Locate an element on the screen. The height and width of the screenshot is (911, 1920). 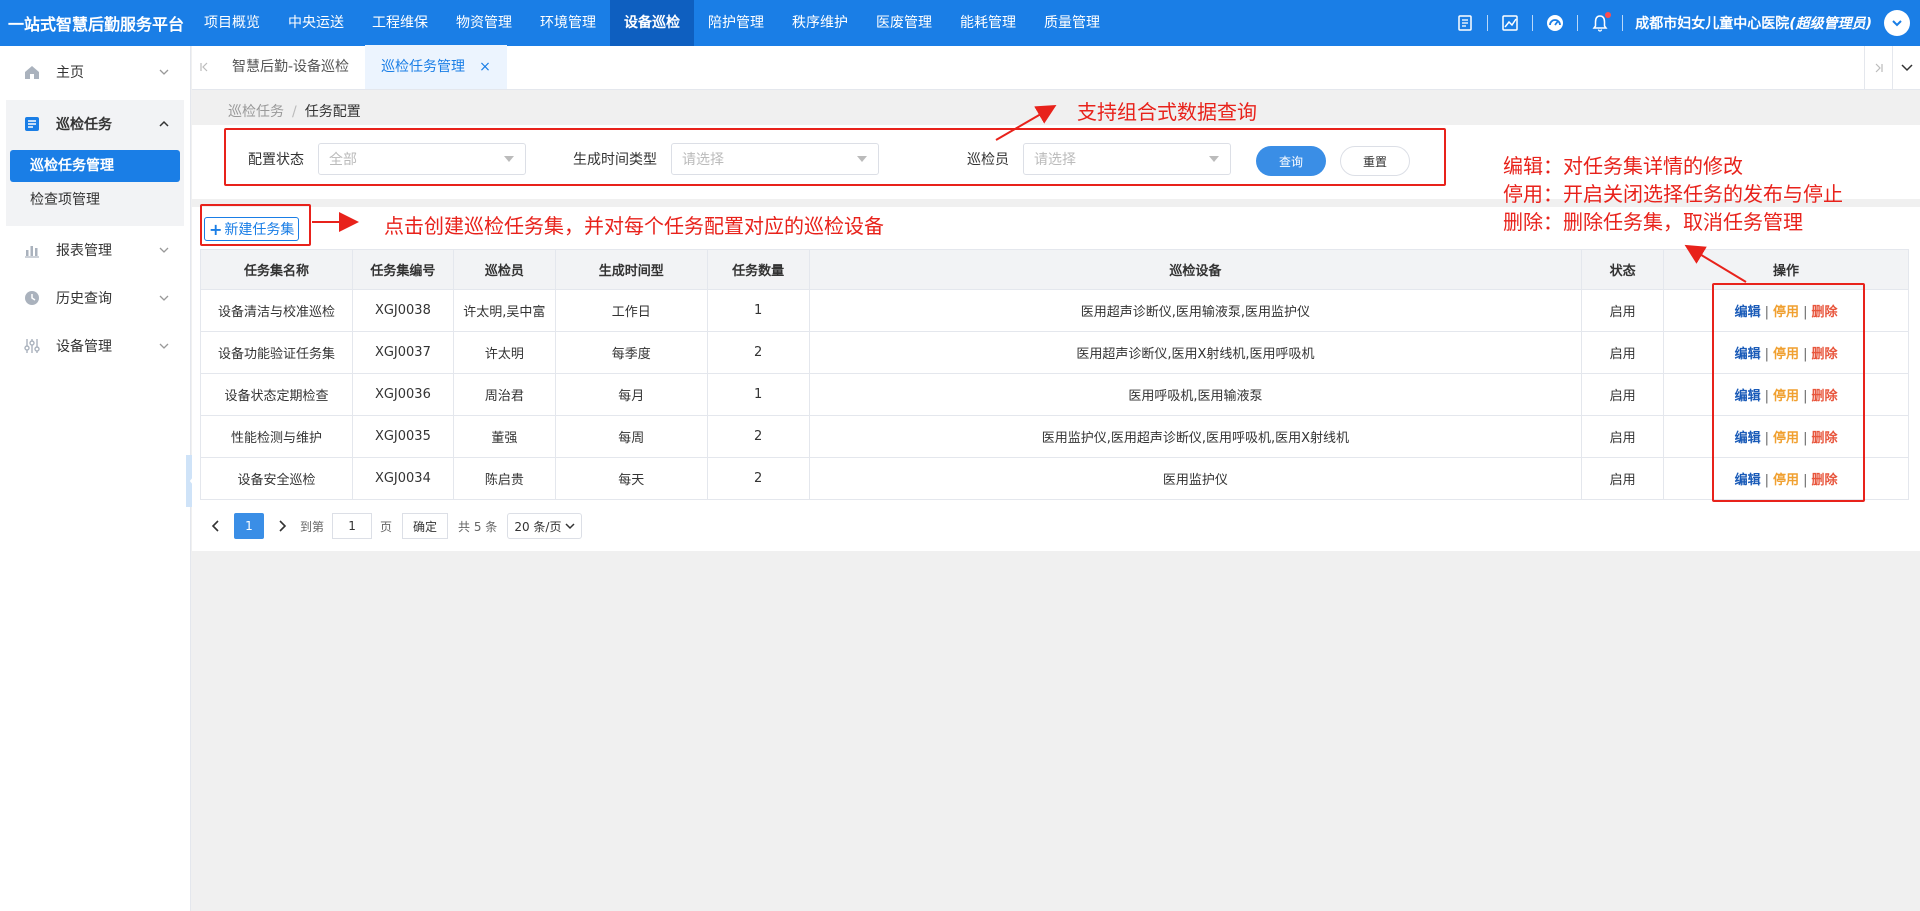
sidebar-item-reports: 报表管理 is located at coordinates (95, 250).